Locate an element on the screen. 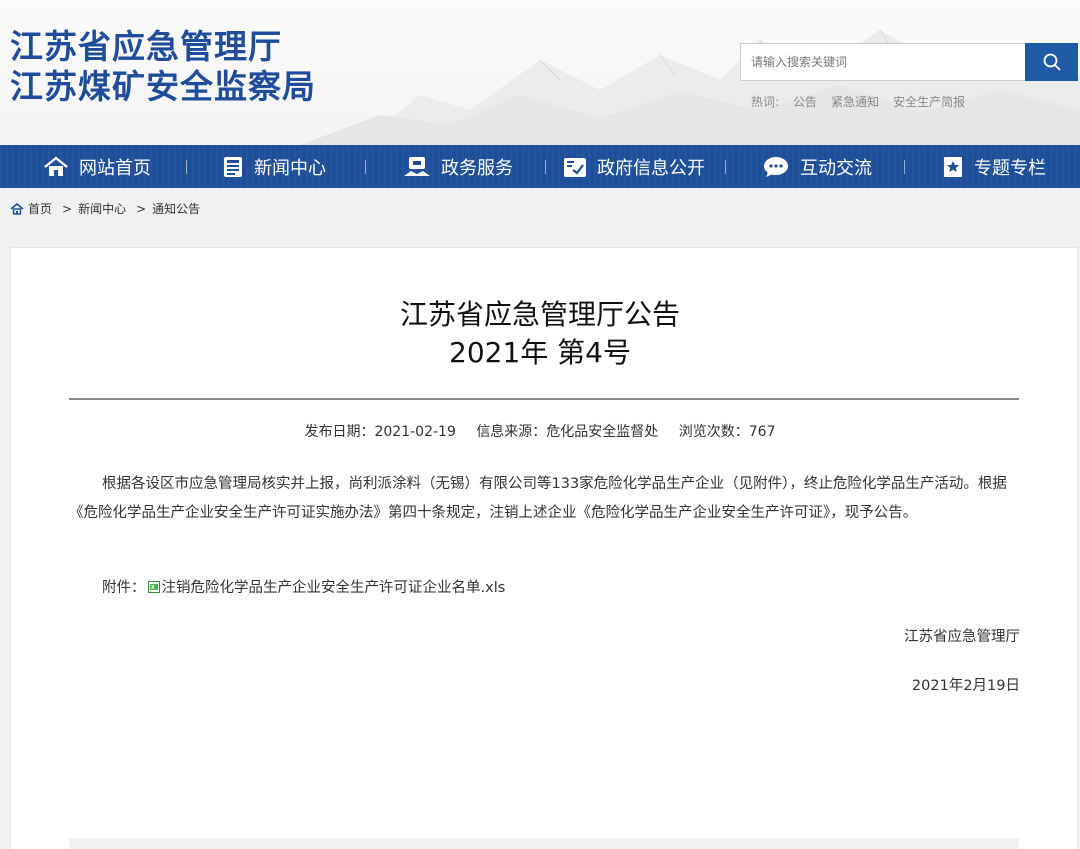  search-button is located at coordinates (1051, 62).